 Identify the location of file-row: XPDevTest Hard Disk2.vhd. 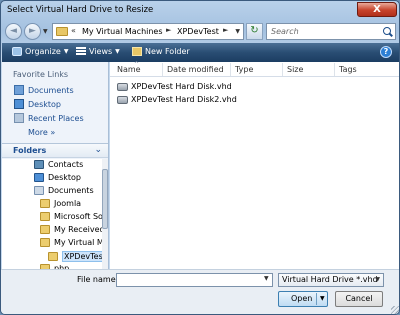
(177, 99).